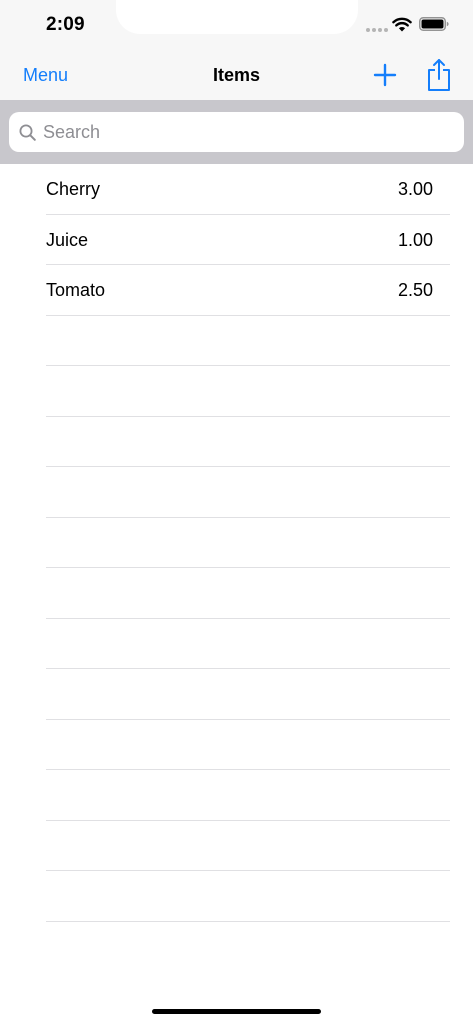  What do you see at coordinates (236, 1011) in the screenshot?
I see `home-indicator` at bounding box center [236, 1011].